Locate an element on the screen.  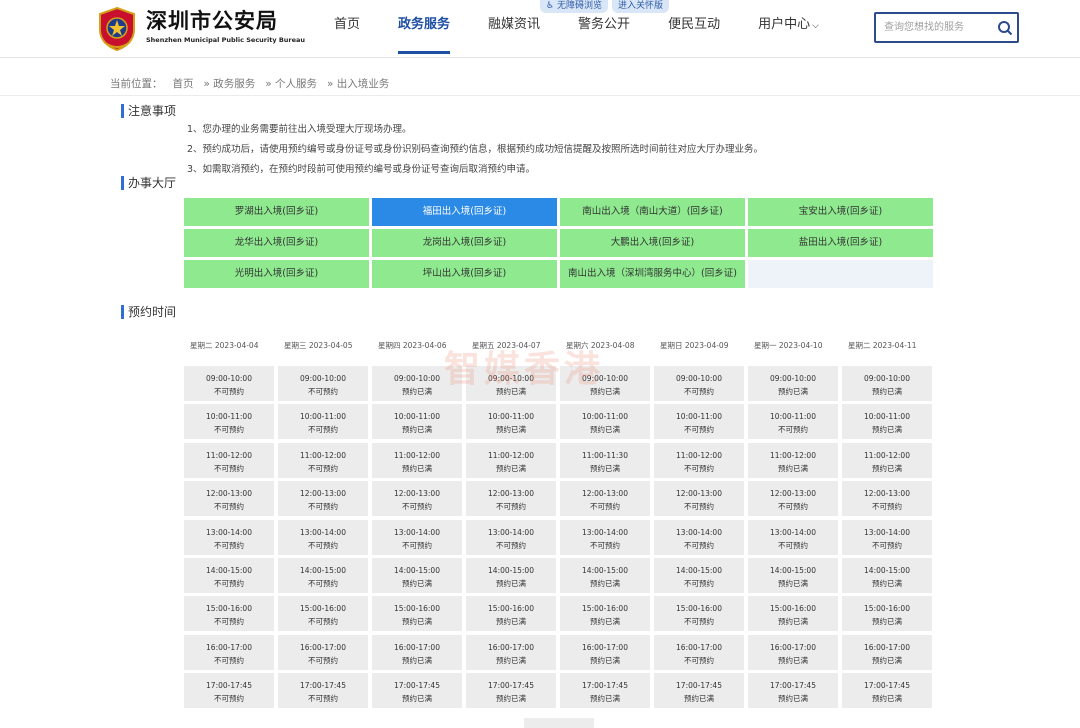
hall-shenzhen-bay: 南山出入境（深圳湾服务中心）(回乡证) is located at coordinates (652, 274).